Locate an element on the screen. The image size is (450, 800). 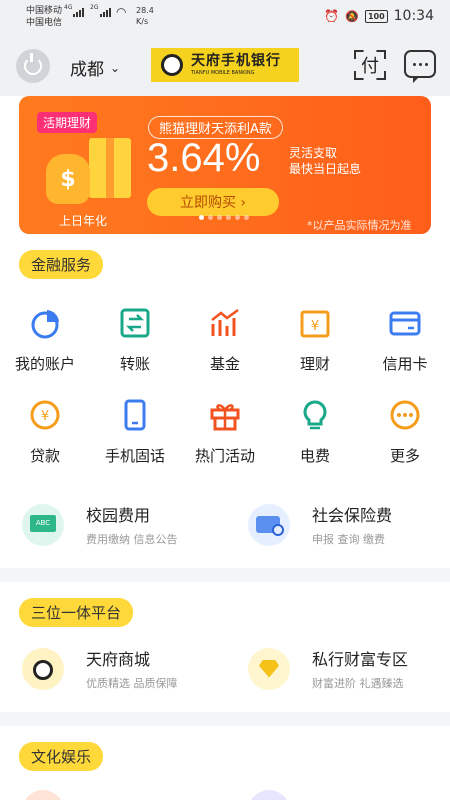
alarm-icon: ⏰ is located at coordinates (332, 16).